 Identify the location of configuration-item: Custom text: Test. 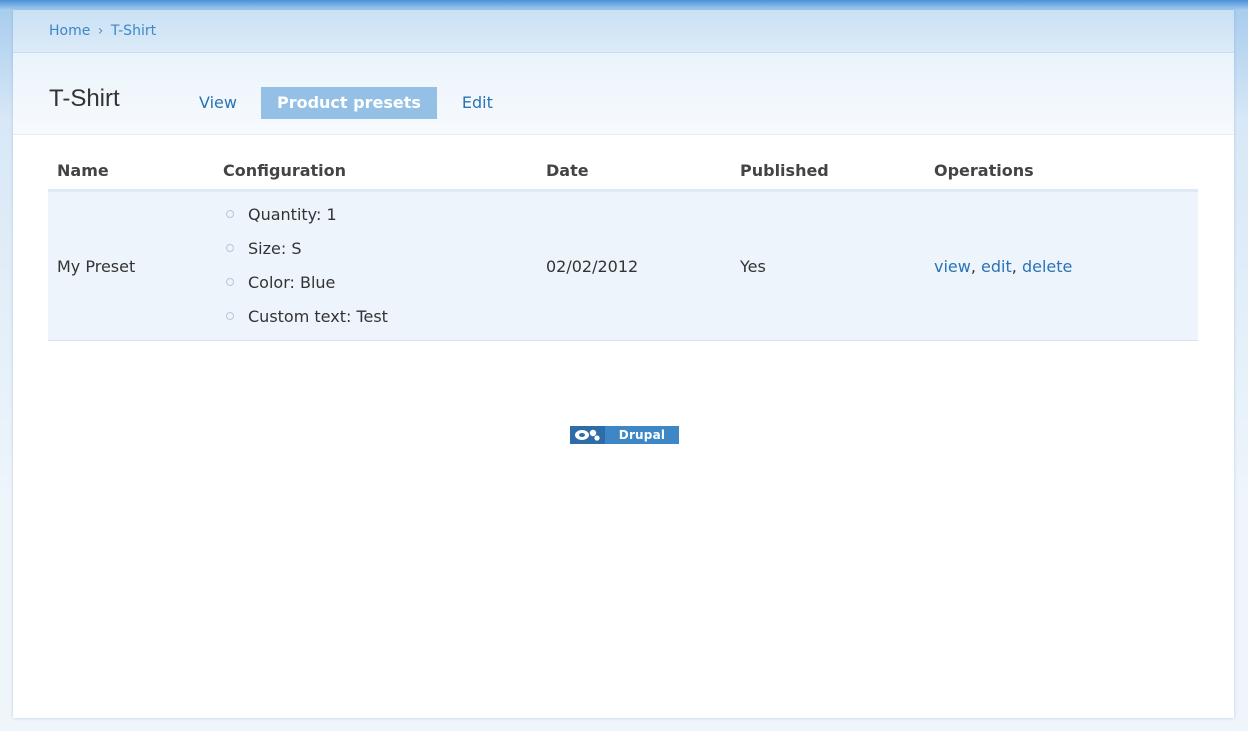
(375, 317).